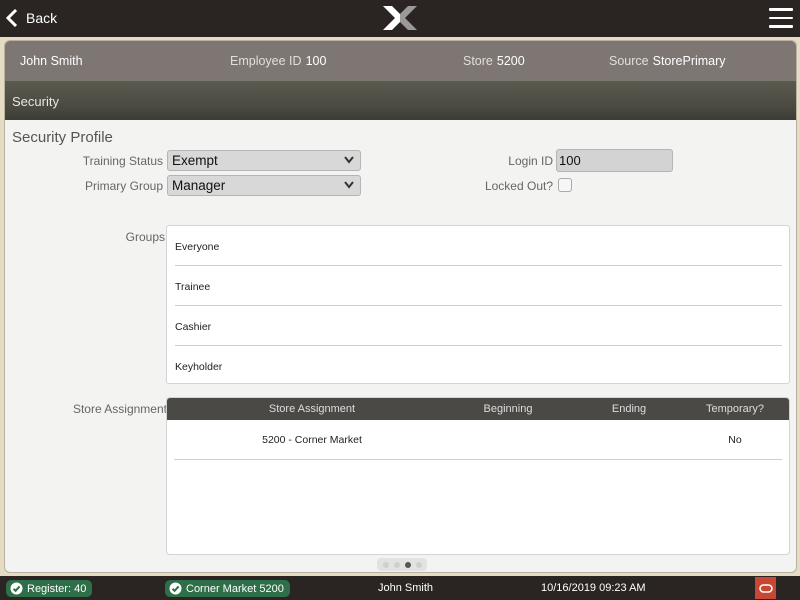  What do you see at coordinates (478, 286) in the screenshot?
I see `group-item: Trainee` at bounding box center [478, 286].